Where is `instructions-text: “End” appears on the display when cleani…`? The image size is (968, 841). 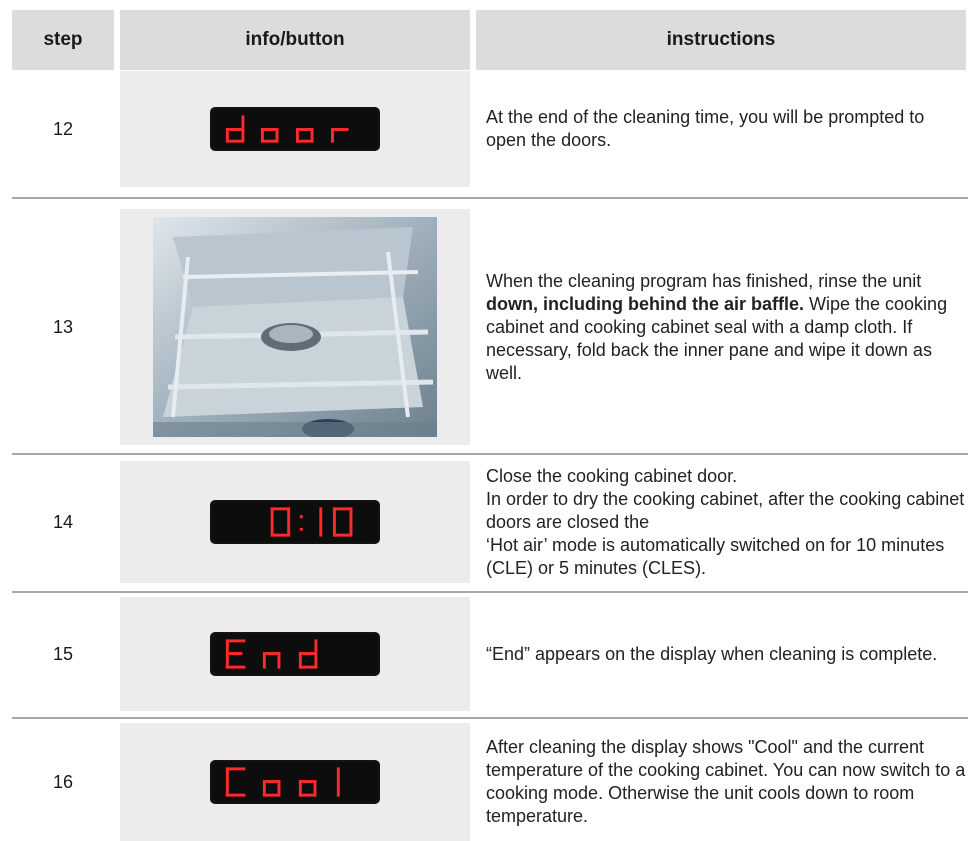
instructions-text: “End” appears on the display when cleani… is located at coordinates (726, 654).